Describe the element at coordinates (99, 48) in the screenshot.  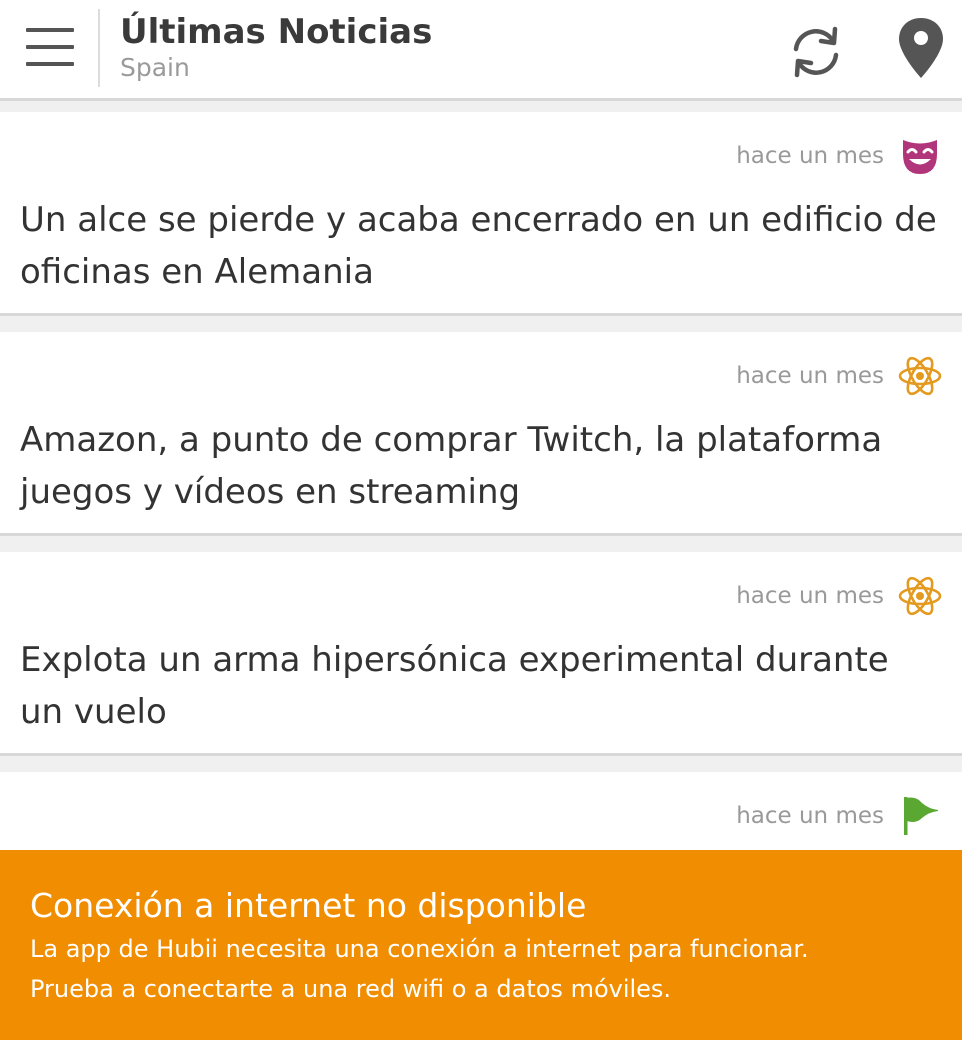
I see `header-divider` at that location.